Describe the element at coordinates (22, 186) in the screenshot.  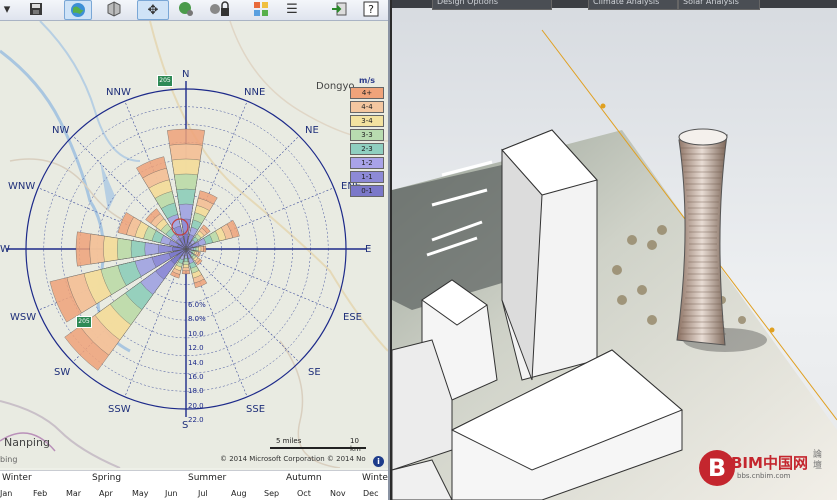
I see `compass-wnw: WNW` at that location.